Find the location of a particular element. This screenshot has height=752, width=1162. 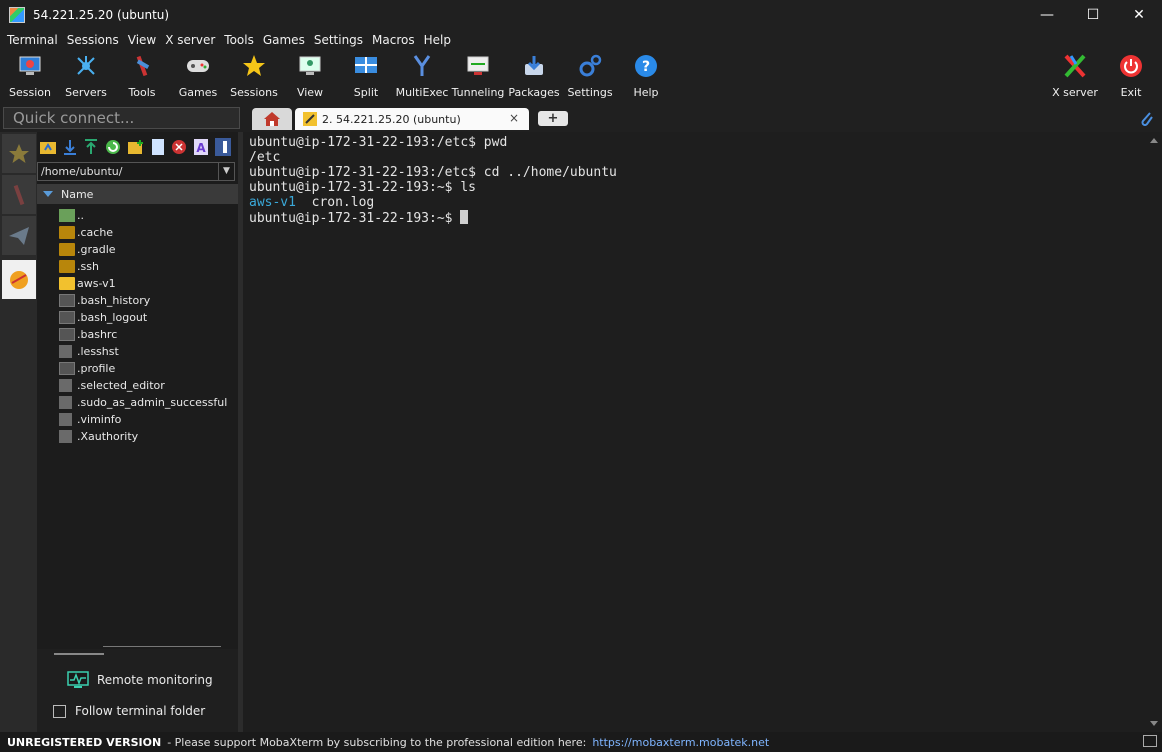

menu-terminal: Terminal is located at coordinates (32, 40).